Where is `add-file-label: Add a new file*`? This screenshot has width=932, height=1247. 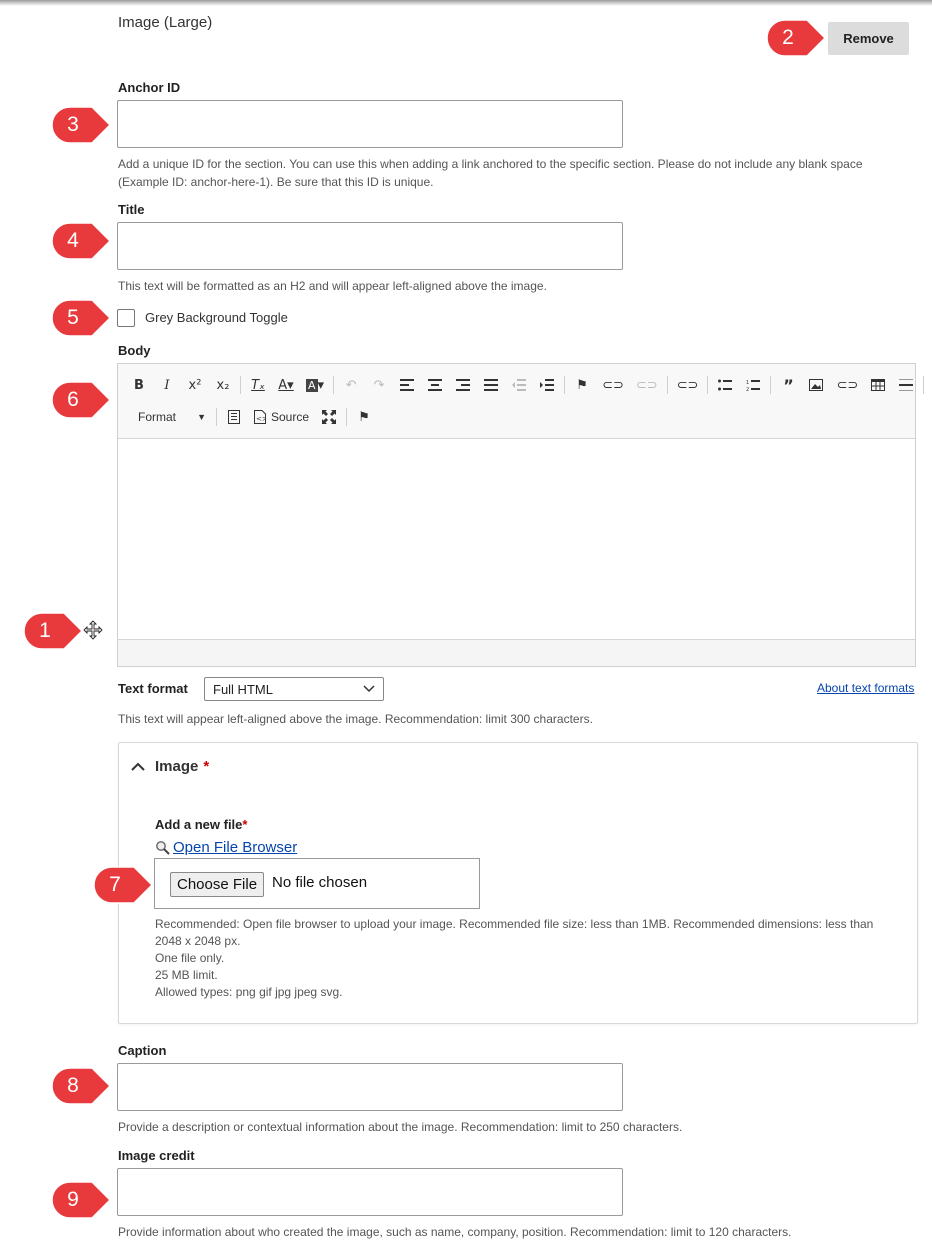
add-file-label: Add a new file* is located at coordinates (201, 824).